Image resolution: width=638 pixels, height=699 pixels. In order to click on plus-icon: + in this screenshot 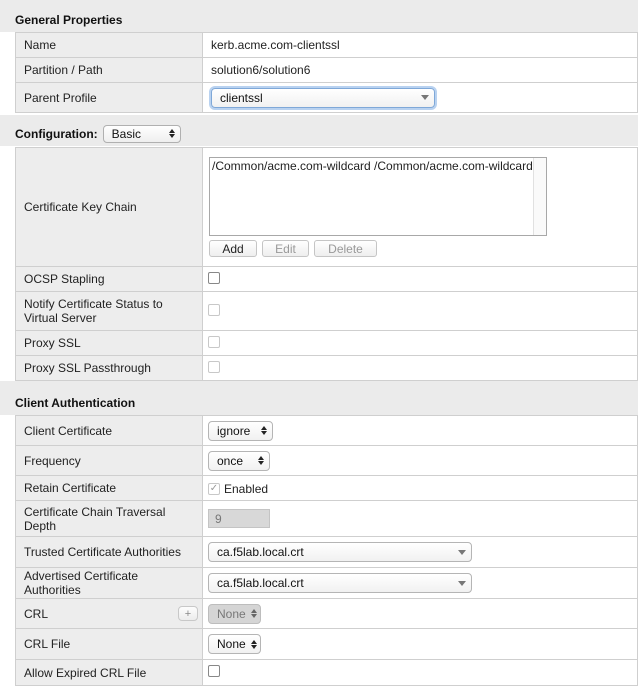, I will do `click(188, 613)`.